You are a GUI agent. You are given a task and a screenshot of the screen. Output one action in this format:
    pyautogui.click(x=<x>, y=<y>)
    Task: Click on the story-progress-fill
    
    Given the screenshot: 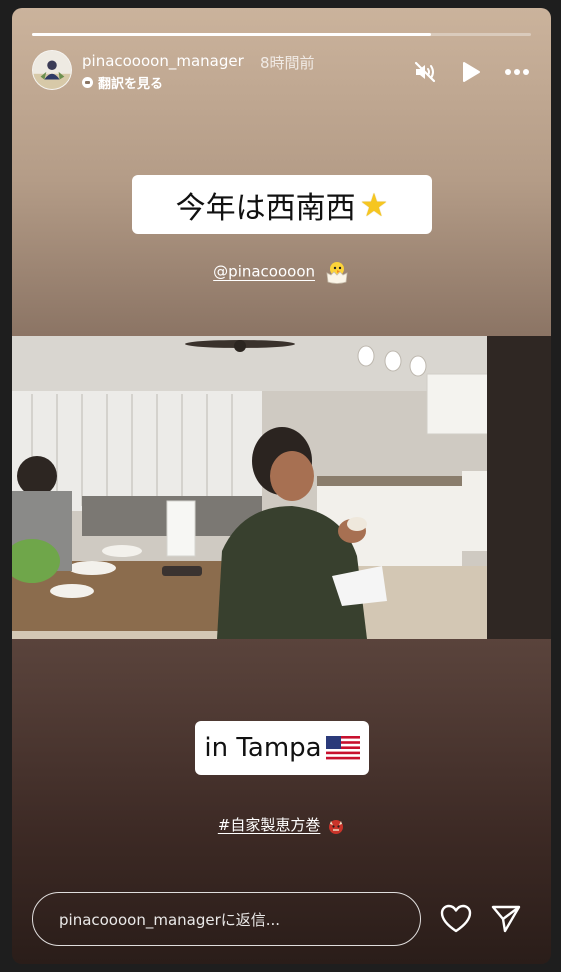 What is the action you would take?
    pyautogui.click(x=232, y=34)
    